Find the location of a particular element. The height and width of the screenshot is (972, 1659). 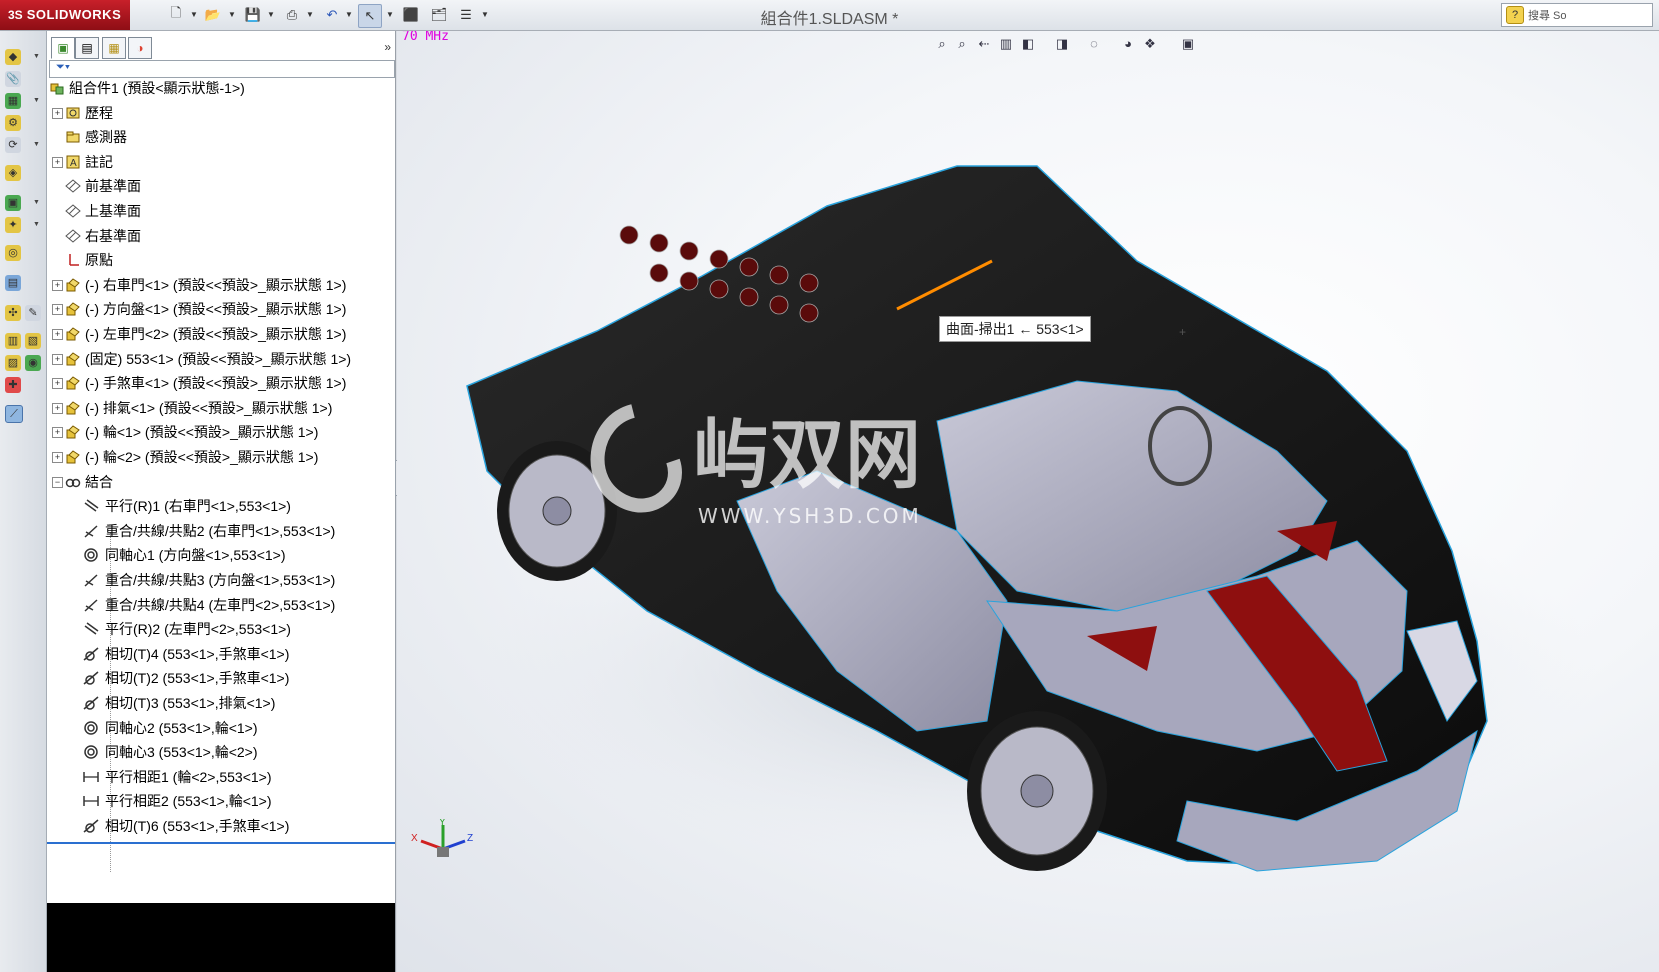

coincident-mate-icon is located at coordinates (91, 531).